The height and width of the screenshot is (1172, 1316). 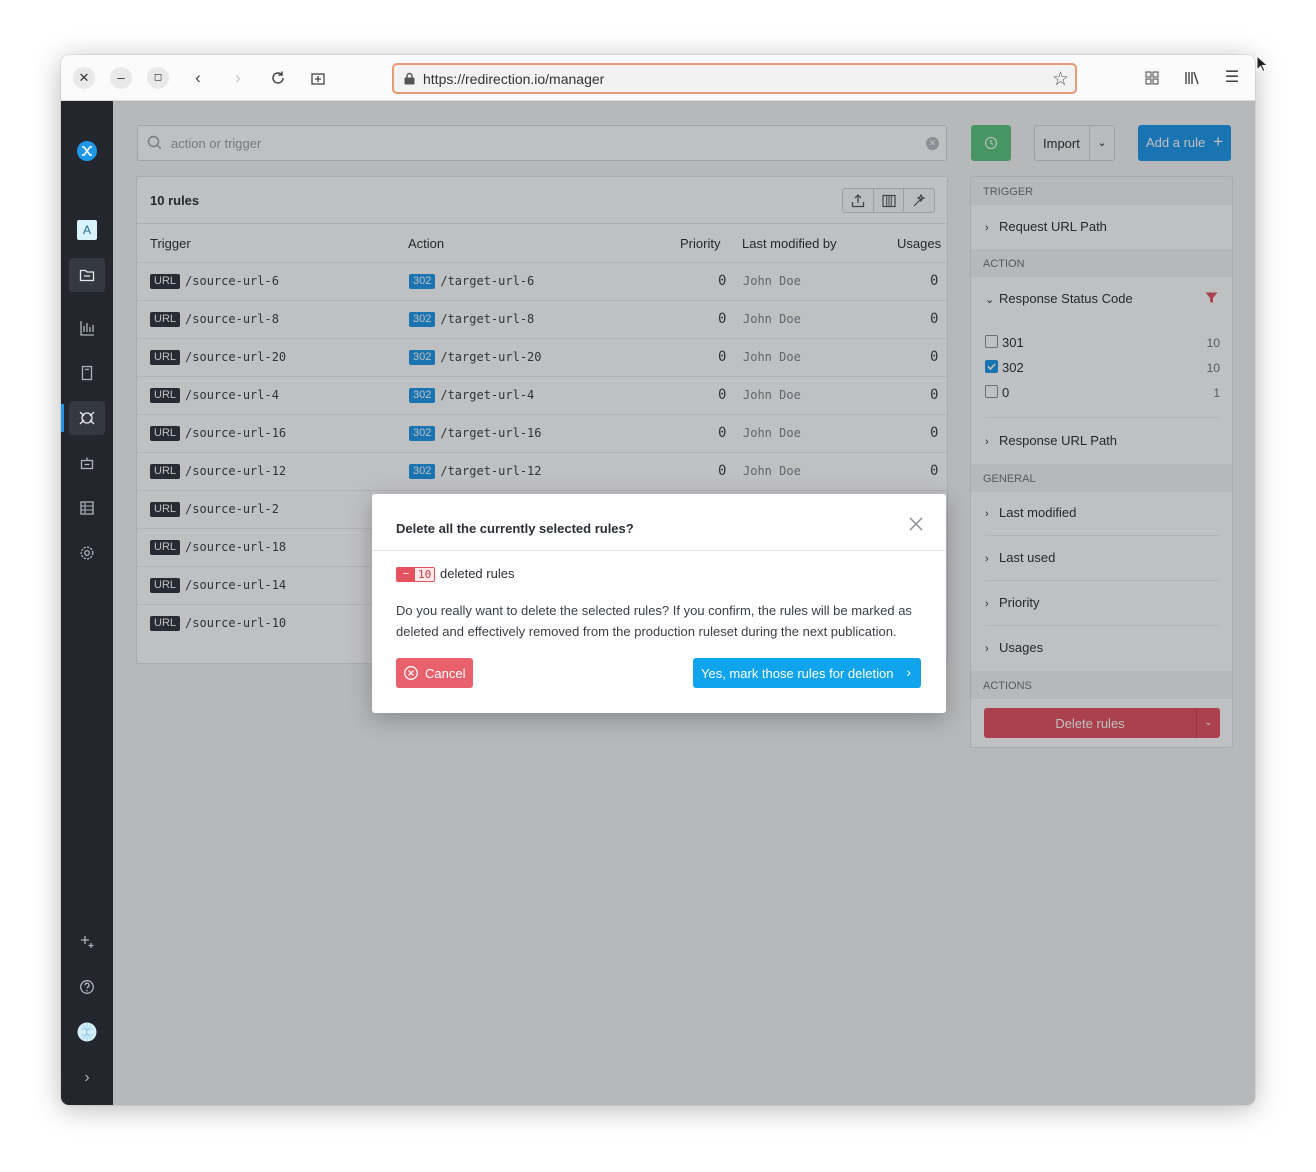 I want to click on project-avatar: A, so click(x=87, y=230).